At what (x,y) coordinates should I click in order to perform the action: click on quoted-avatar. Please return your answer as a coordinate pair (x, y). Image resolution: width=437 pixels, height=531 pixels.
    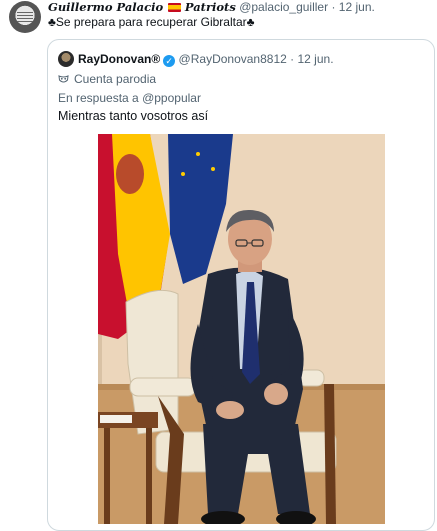
    Looking at the image, I should click on (66, 59).